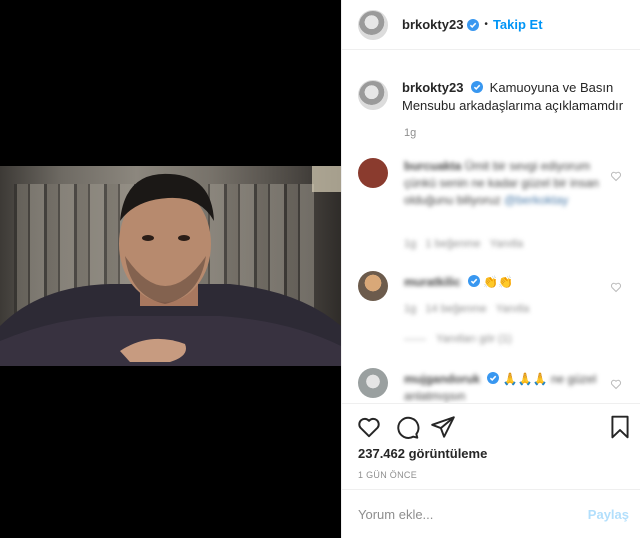 Image resolution: width=640 pixels, height=538 pixels. I want to click on heart-icon, so click(369, 427).